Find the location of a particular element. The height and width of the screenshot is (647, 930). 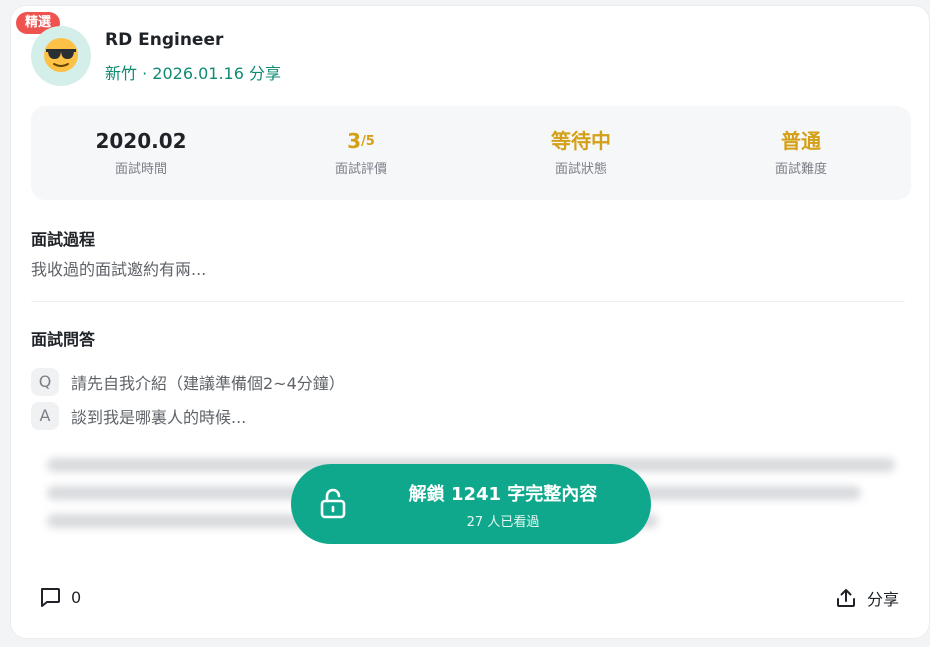

unlock-title: 解鎖 1241 字完整內容 is located at coordinates (503, 494).